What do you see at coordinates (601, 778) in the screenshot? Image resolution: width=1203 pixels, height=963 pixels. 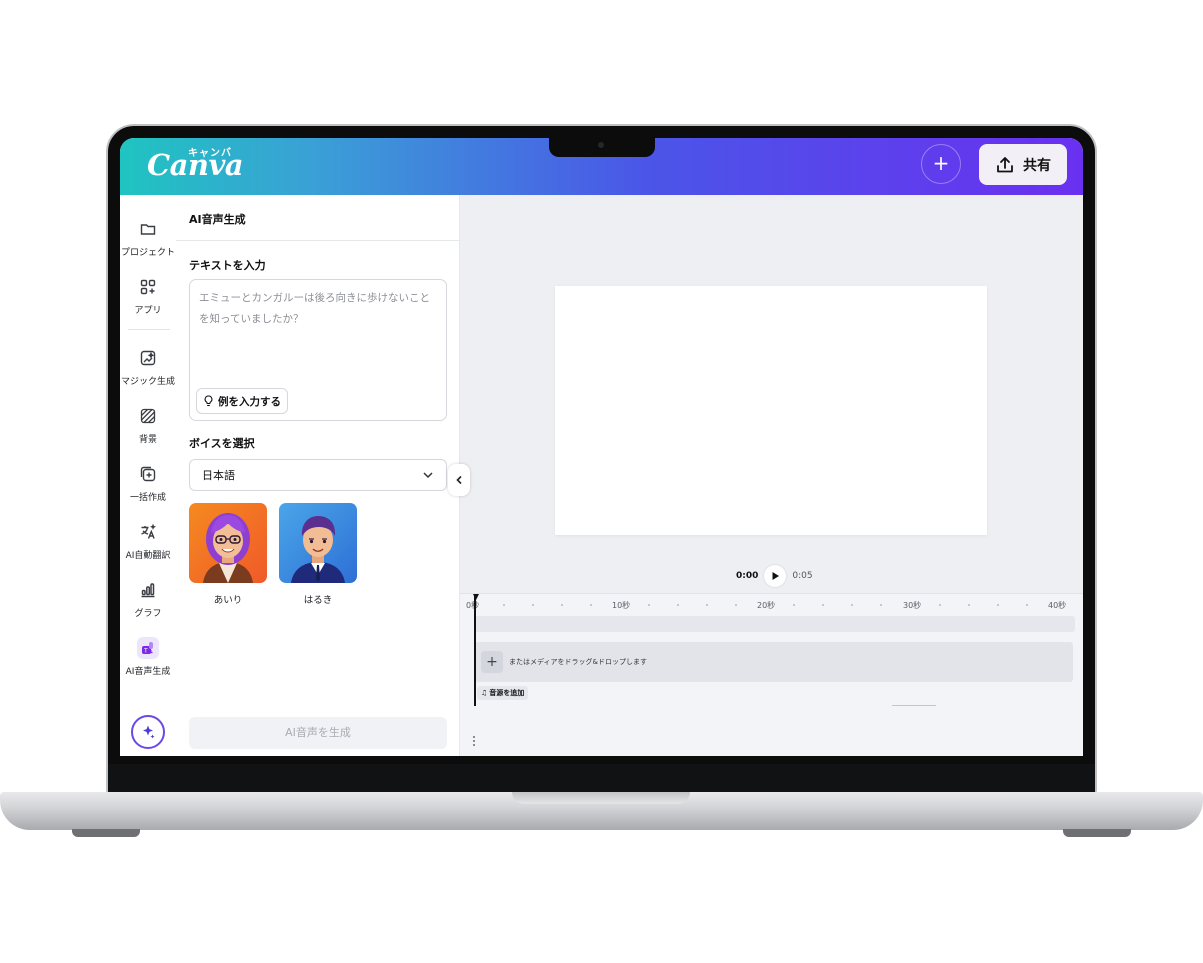 I see `laptop-chin` at bounding box center [601, 778].